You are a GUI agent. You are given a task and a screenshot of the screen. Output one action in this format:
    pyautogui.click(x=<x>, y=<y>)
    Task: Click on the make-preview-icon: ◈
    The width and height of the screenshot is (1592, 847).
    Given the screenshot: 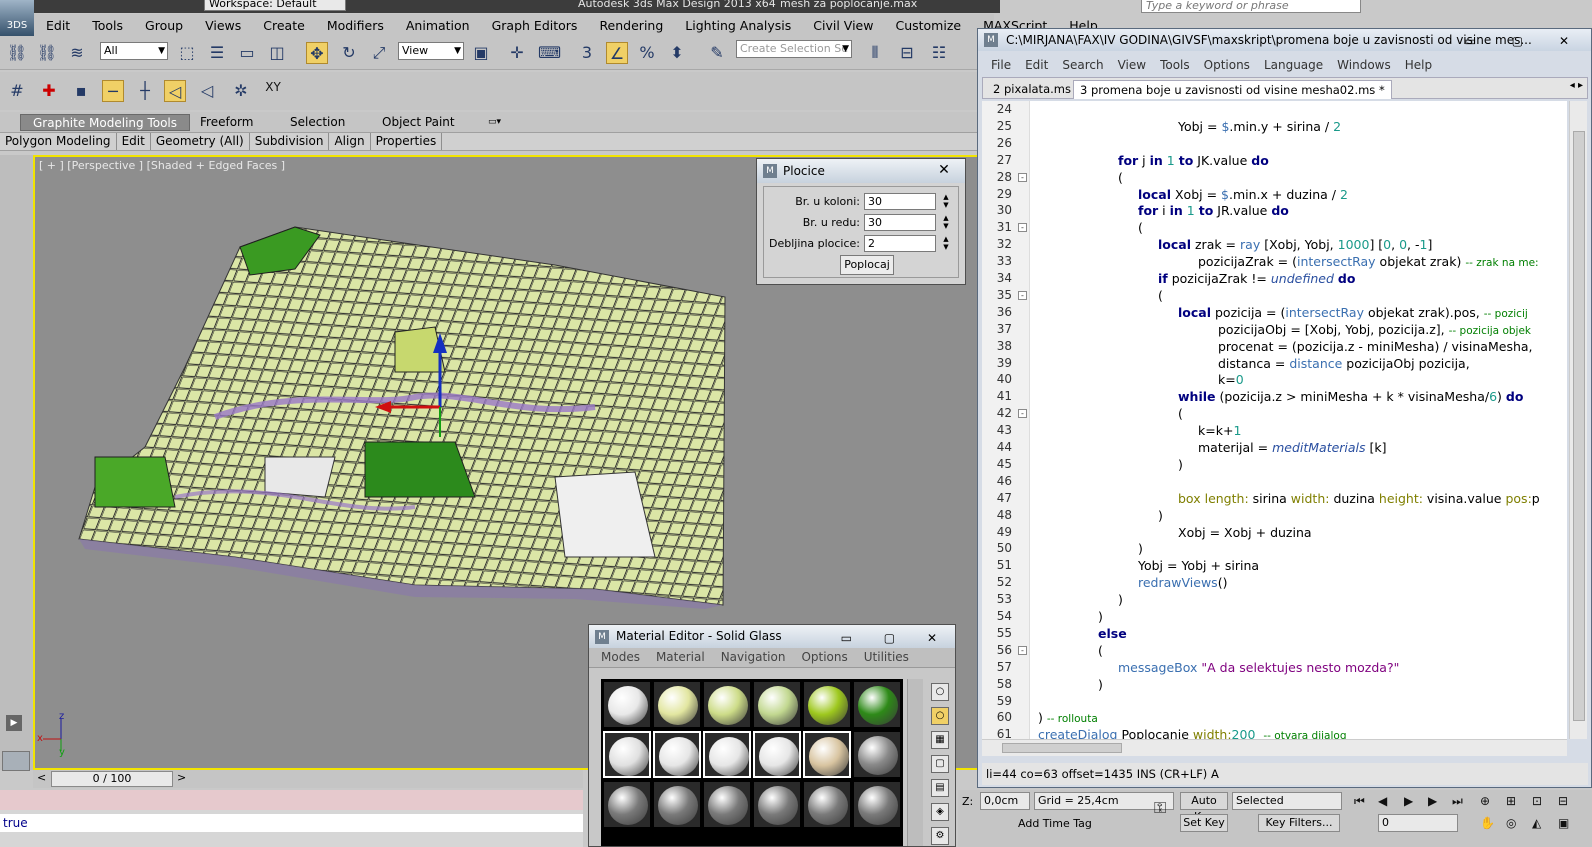 What is the action you would take?
    pyautogui.click(x=940, y=812)
    